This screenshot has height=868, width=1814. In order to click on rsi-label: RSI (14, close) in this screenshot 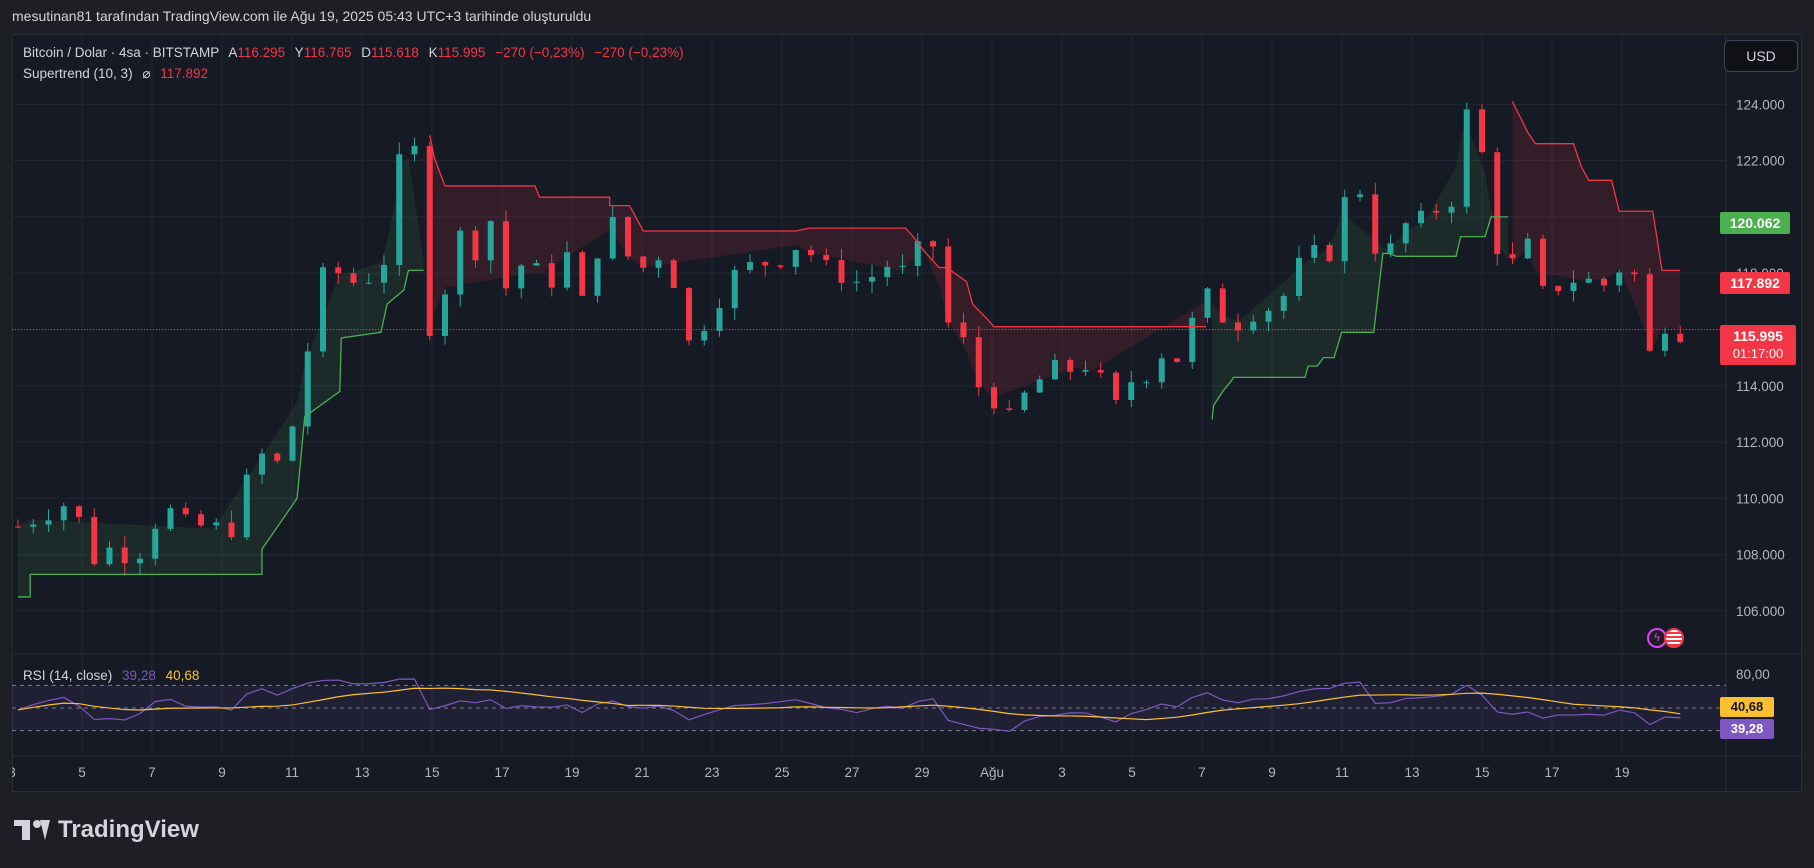, I will do `click(68, 675)`.